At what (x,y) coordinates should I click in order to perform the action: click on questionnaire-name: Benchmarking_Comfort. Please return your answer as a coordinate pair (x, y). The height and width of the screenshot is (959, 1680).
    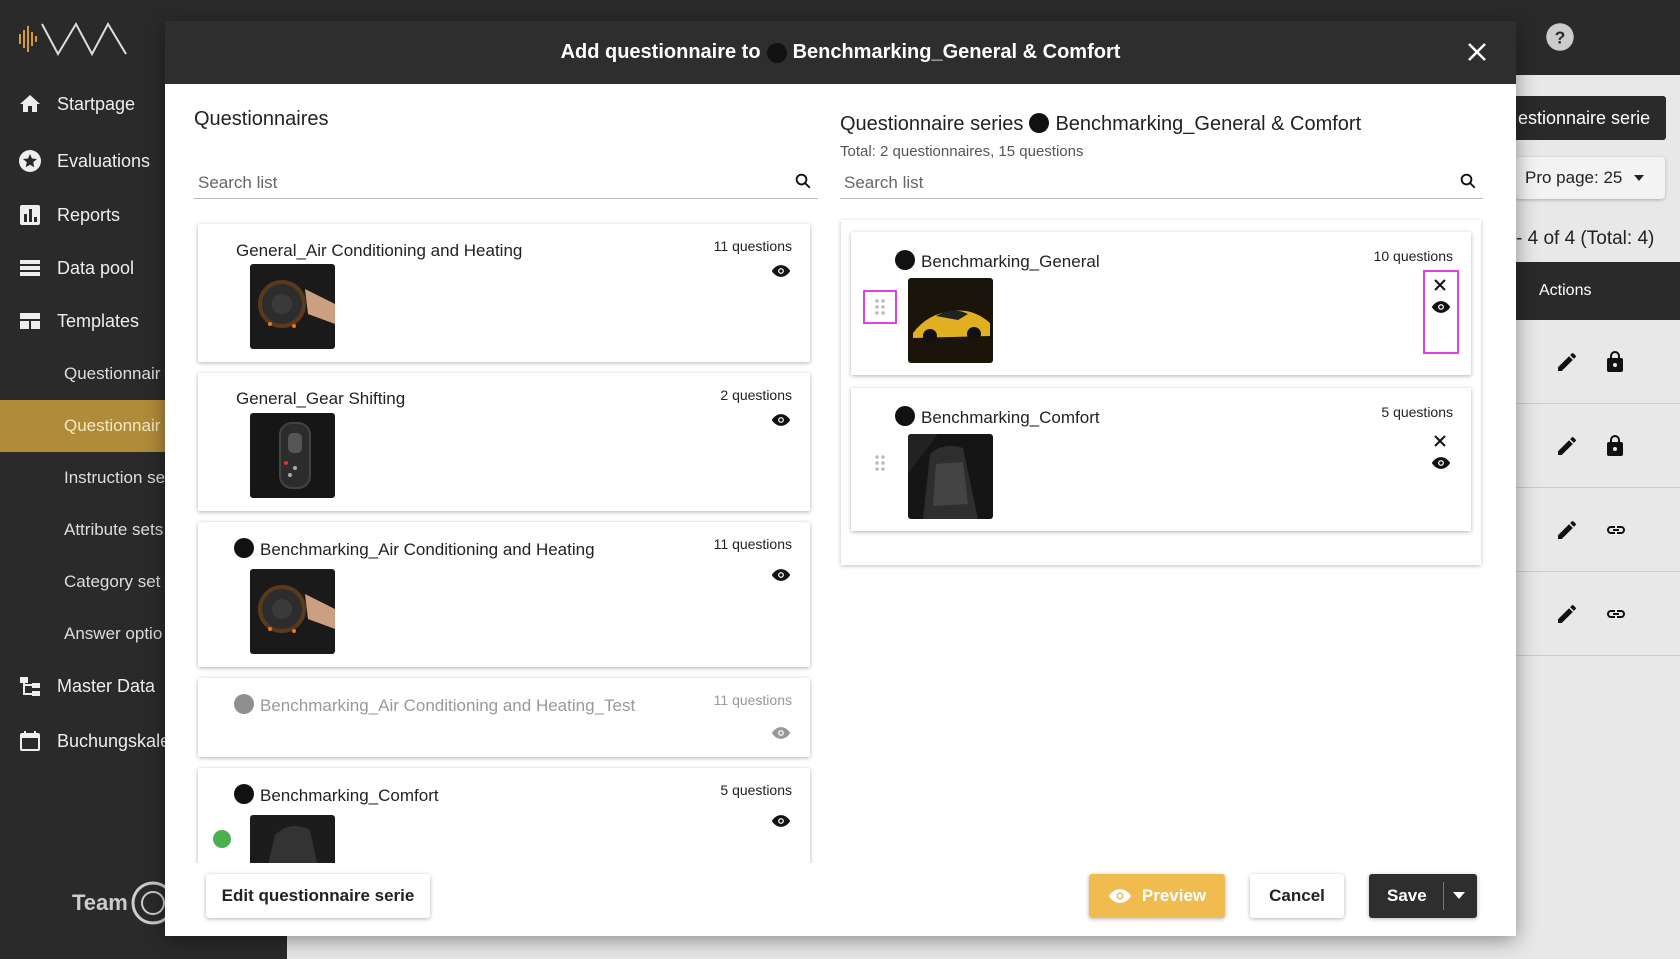
    Looking at the image, I should click on (349, 795).